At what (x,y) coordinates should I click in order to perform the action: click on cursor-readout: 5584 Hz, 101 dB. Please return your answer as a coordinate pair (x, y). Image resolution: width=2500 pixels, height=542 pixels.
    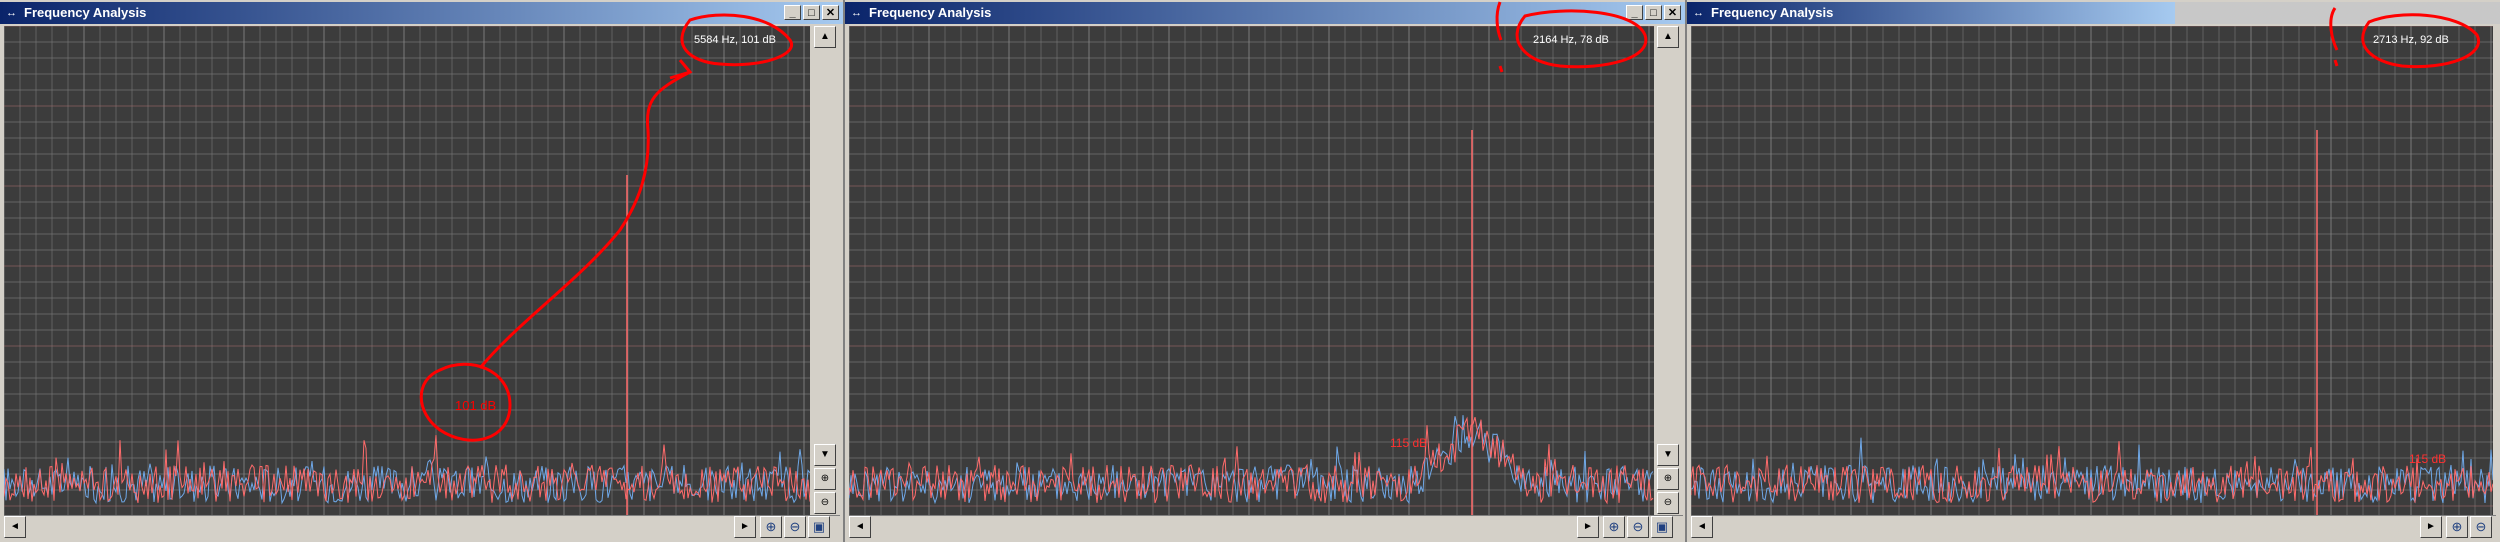
    Looking at the image, I should click on (735, 40).